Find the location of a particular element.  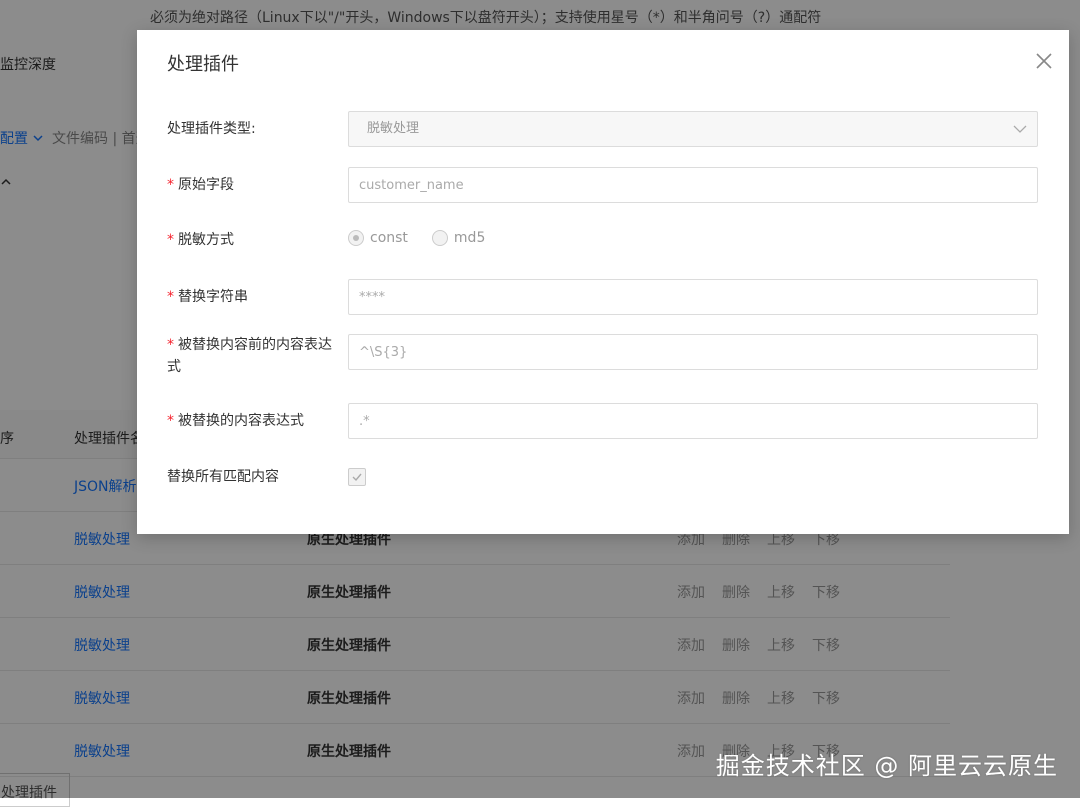

mask-method-row: * 脱敏方式 const md5 is located at coordinates (603, 241).